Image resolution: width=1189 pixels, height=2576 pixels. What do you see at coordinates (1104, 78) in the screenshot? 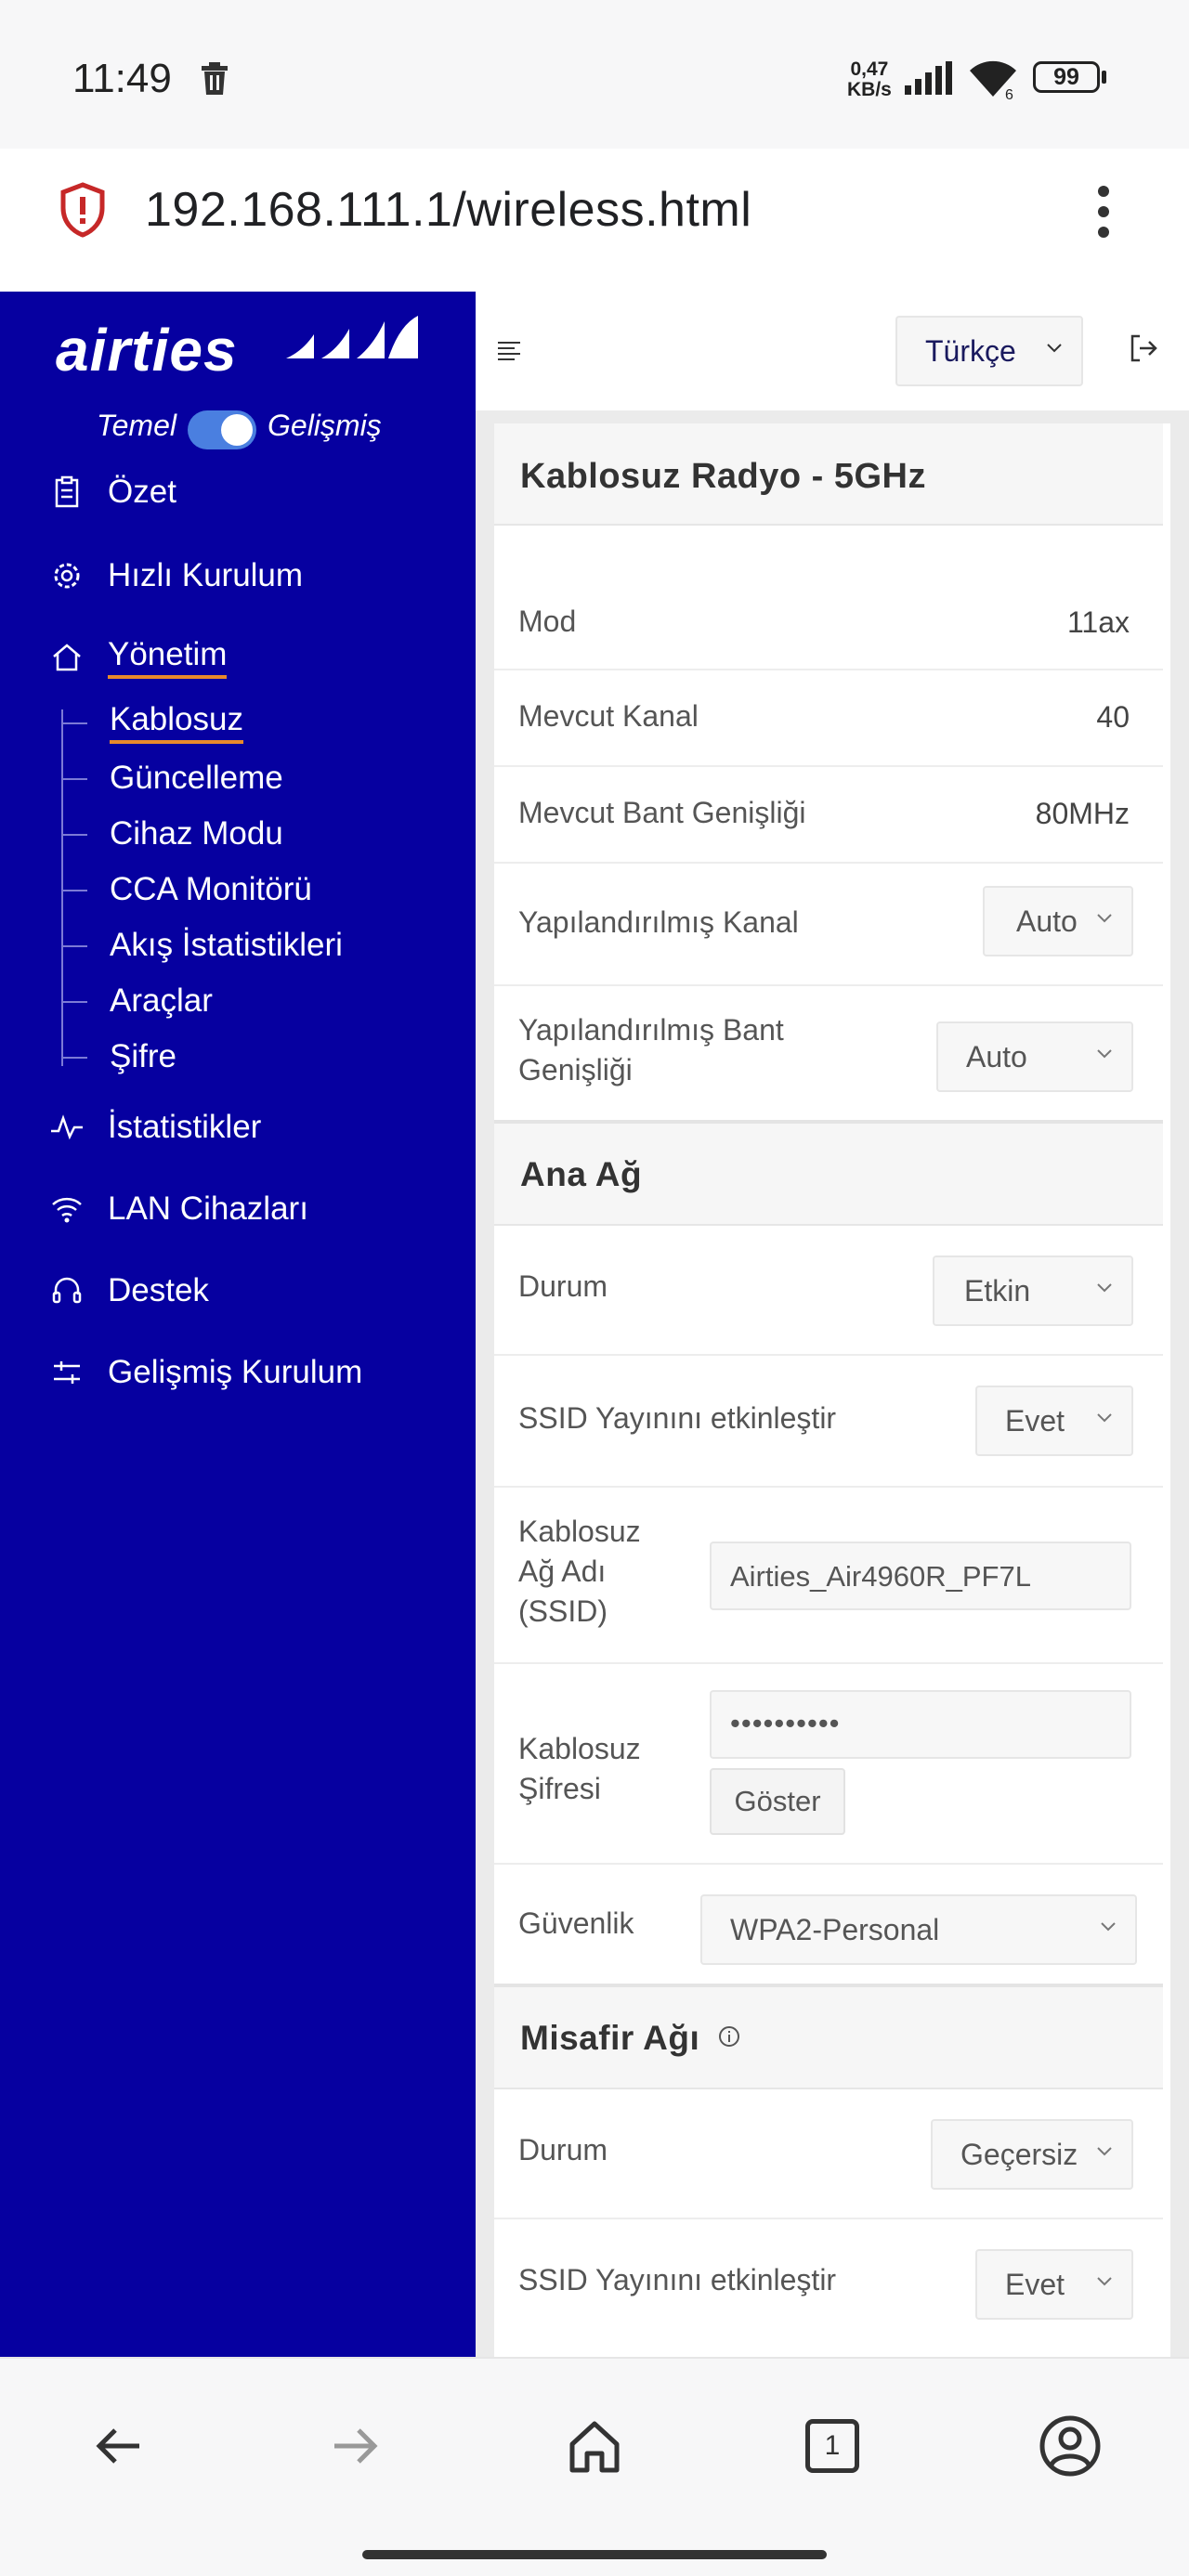
I see `battery-tip` at bounding box center [1104, 78].